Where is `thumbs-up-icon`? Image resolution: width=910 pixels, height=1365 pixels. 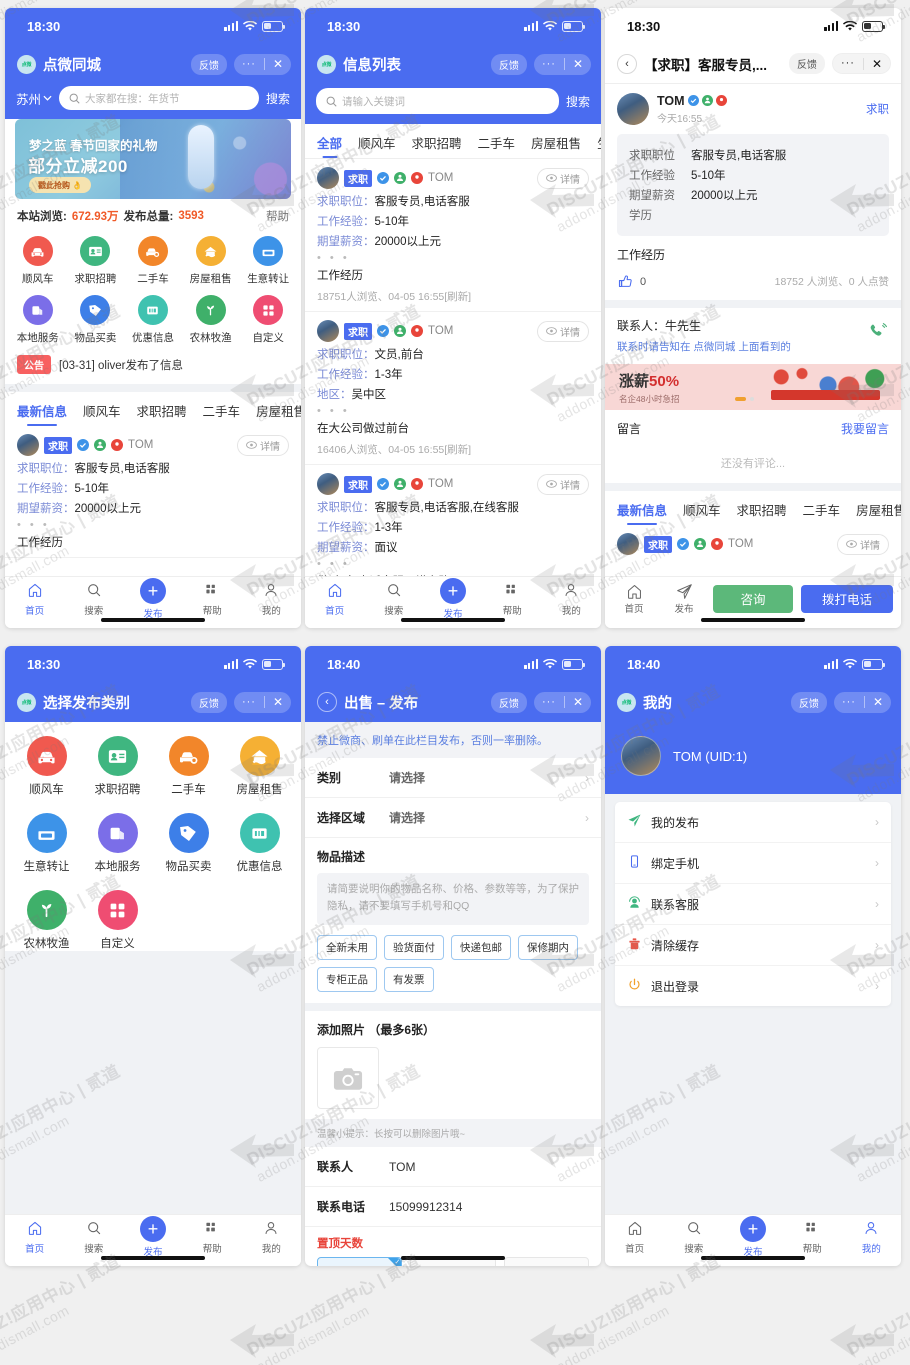
thumbs-up-icon is located at coordinates (625, 281).